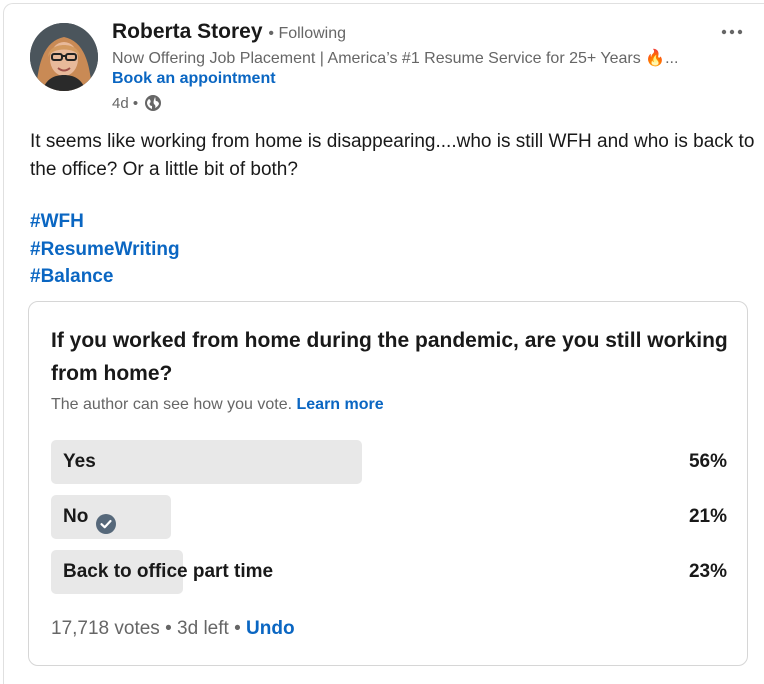 This screenshot has height=684, width=764. I want to click on checkmark-circle-icon, so click(106, 520).